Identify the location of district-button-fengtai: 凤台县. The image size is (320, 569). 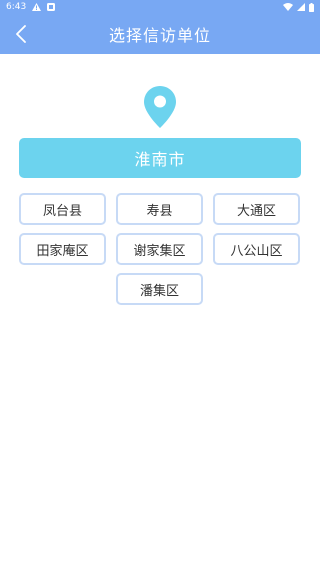
(62, 209).